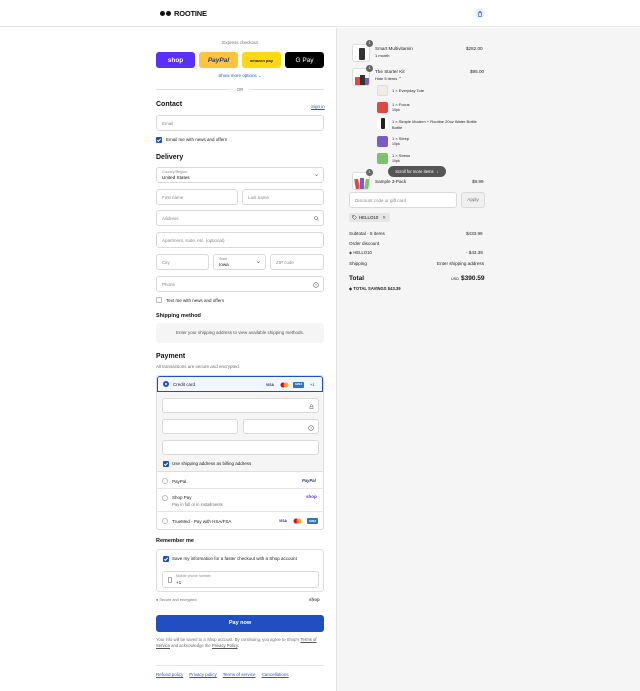 Image resolution: width=640 pixels, height=691 pixels. What do you see at coordinates (304, 60) in the screenshot?
I see `google-pay-express-button: G Pay` at bounding box center [304, 60].